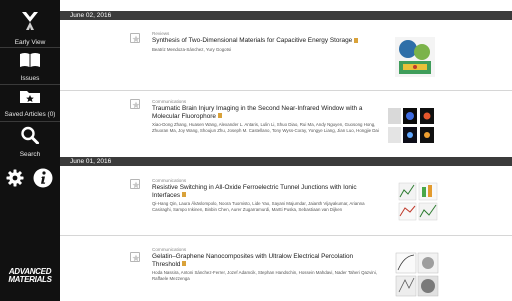  Describe the element at coordinates (286, 161) in the screenshot. I see `date-header: June 01, 2016` at that location.